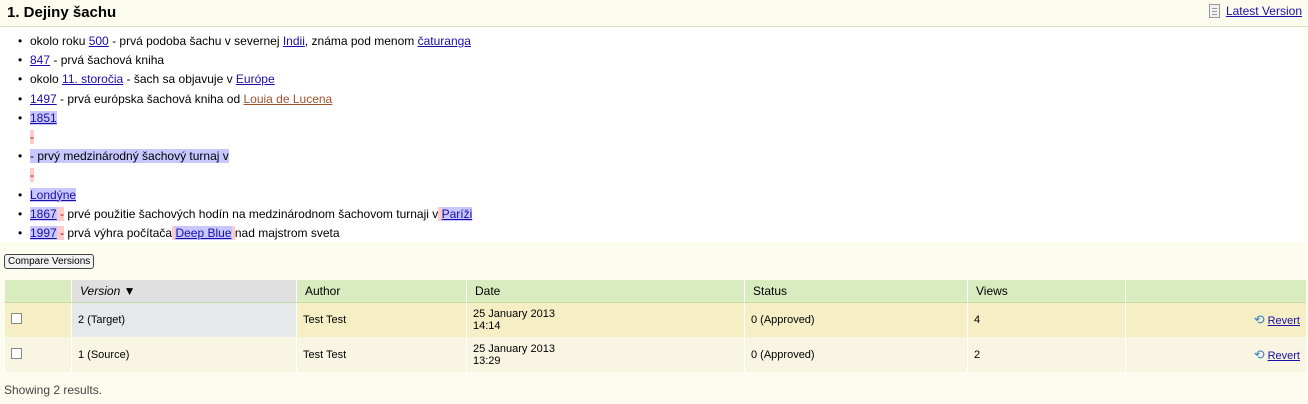  I want to click on views-cell: 2, so click(1046, 354).